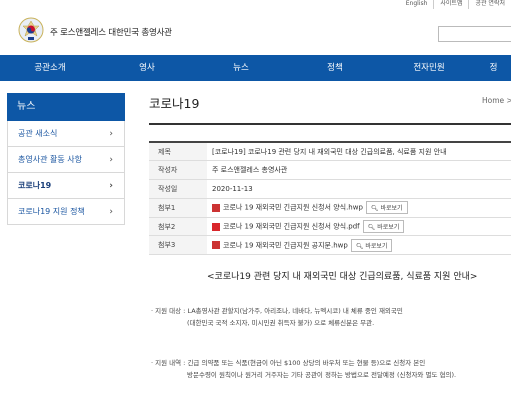 The width and height of the screenshot is (511, 400). I want to click on notice-heading: <코로나19 관련 당지 내 재외국민 대상 긴급의료품, 식료품 지원 안내>, so click(342, 277).